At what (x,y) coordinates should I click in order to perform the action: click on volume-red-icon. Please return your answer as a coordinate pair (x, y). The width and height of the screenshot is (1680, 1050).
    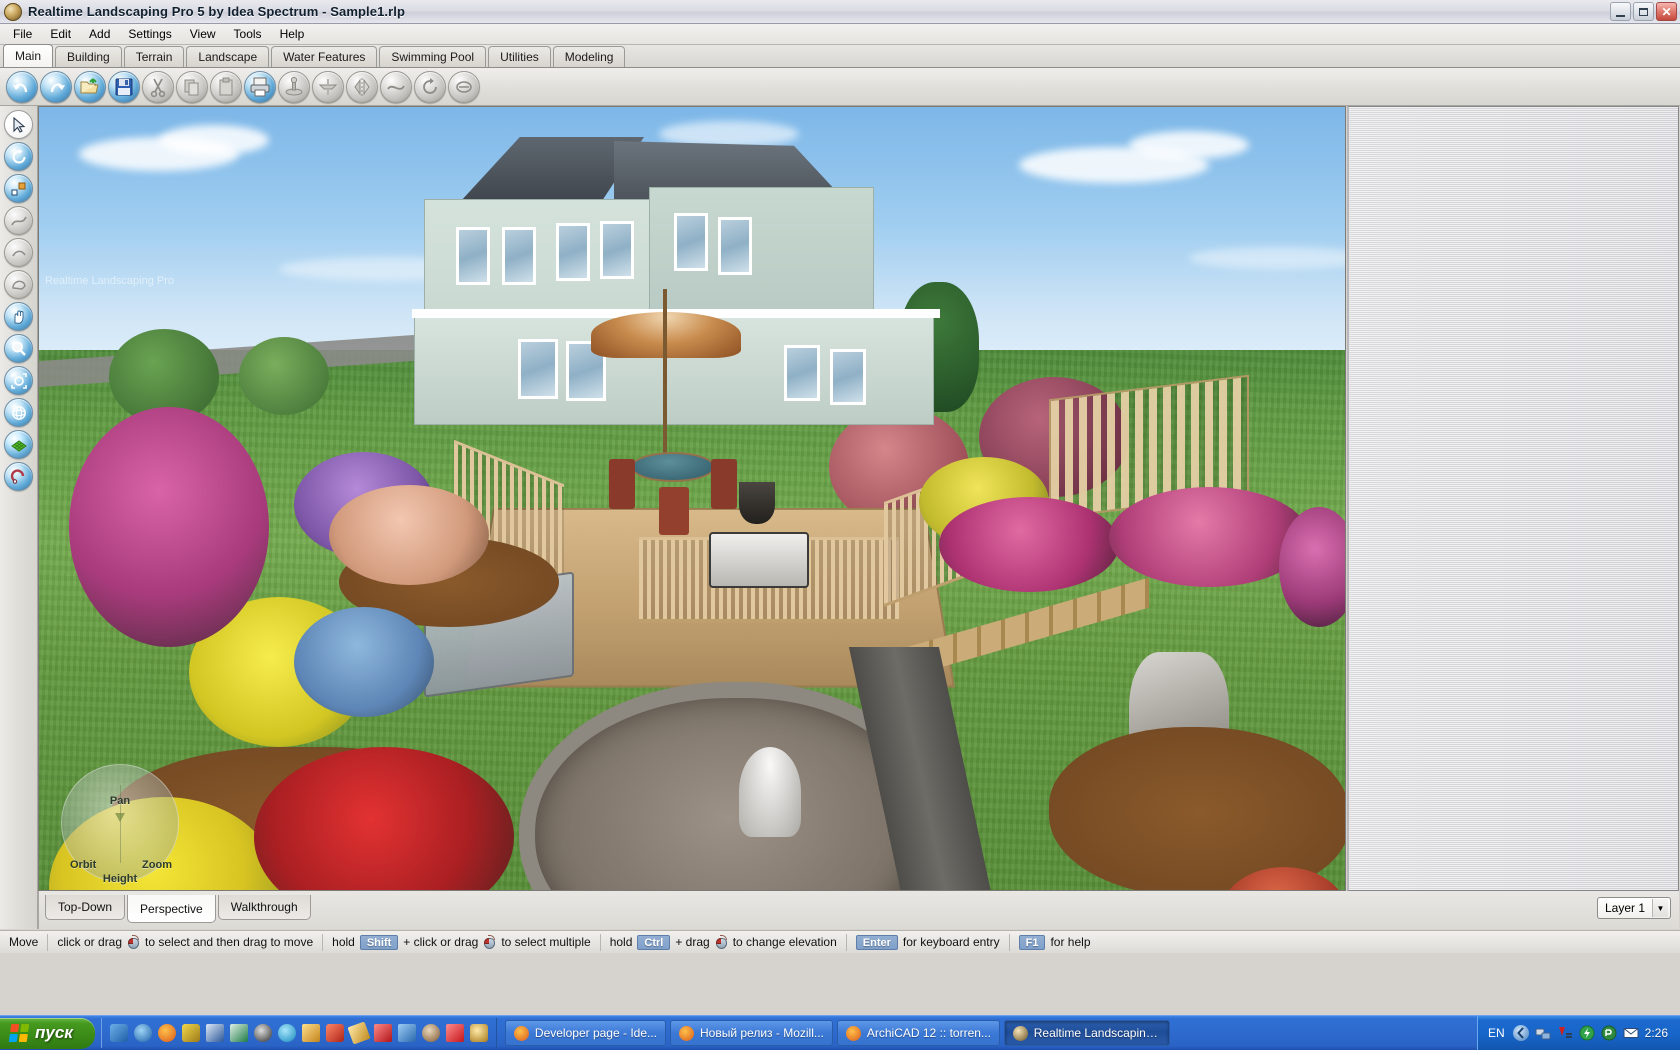
    Looking at the image, I should click on (1565, 1033).